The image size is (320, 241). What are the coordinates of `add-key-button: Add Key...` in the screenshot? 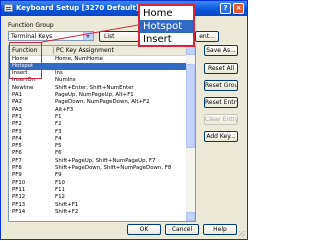 It's located at (221, 136).